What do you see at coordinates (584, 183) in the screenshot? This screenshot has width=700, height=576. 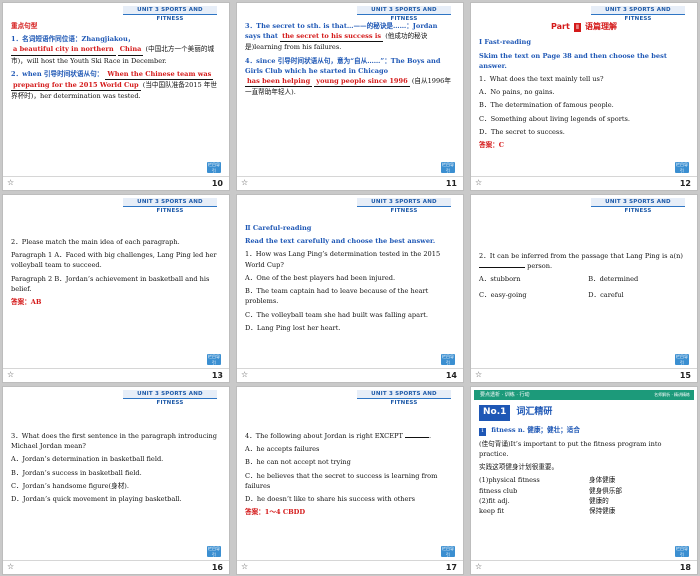 I see `slide-footer: ☆ 12` at bounding box center [584, 183].